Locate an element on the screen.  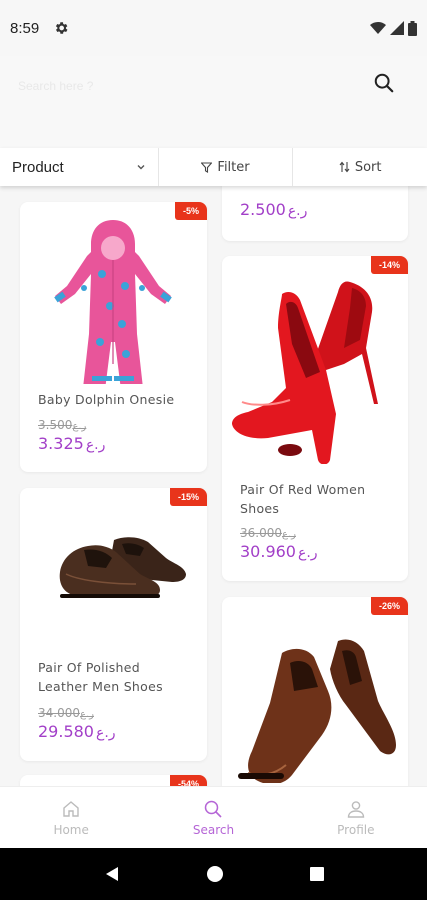
filter-button: Filter is located at coordinates (226, 167).